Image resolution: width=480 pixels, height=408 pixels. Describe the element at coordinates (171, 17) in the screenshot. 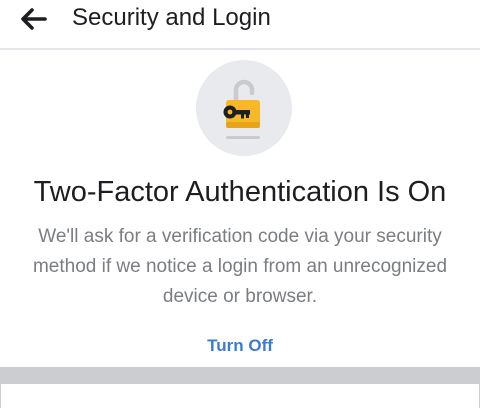

I see `page-title: Security and Login` at that location.